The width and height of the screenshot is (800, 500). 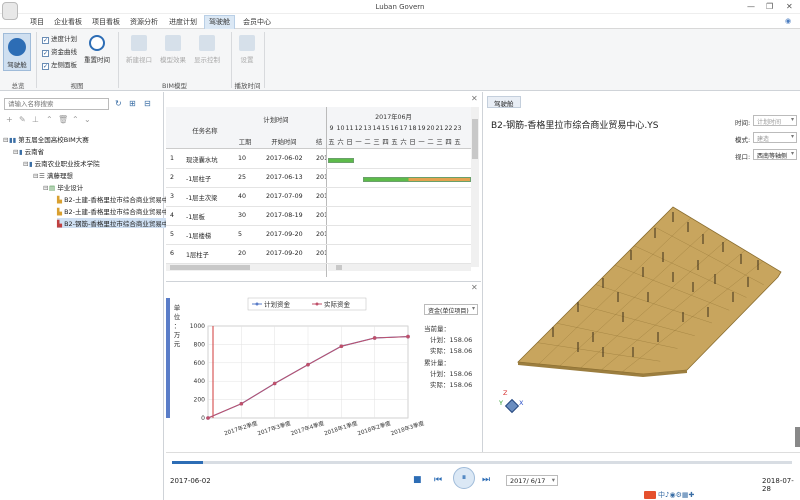 I want to click on mode-select: 建造, so click(x=775, y=137).